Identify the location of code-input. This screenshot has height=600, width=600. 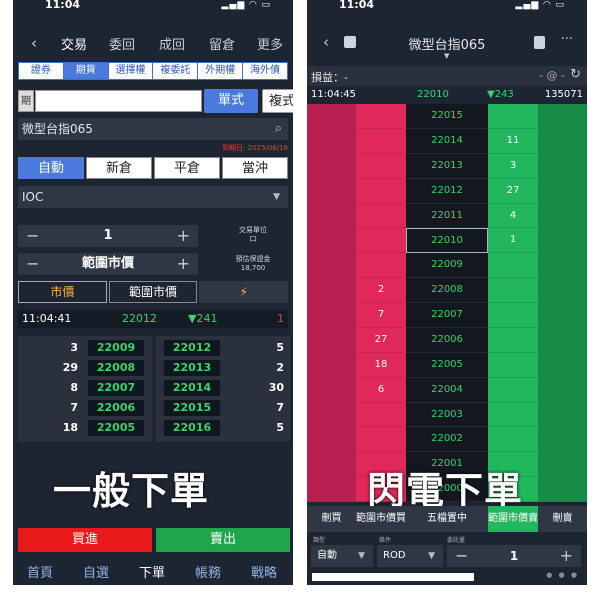
(118, 101).